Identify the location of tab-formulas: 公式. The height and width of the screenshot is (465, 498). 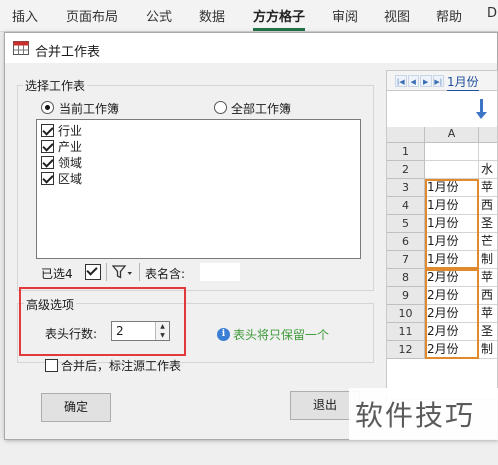
(159, 15).